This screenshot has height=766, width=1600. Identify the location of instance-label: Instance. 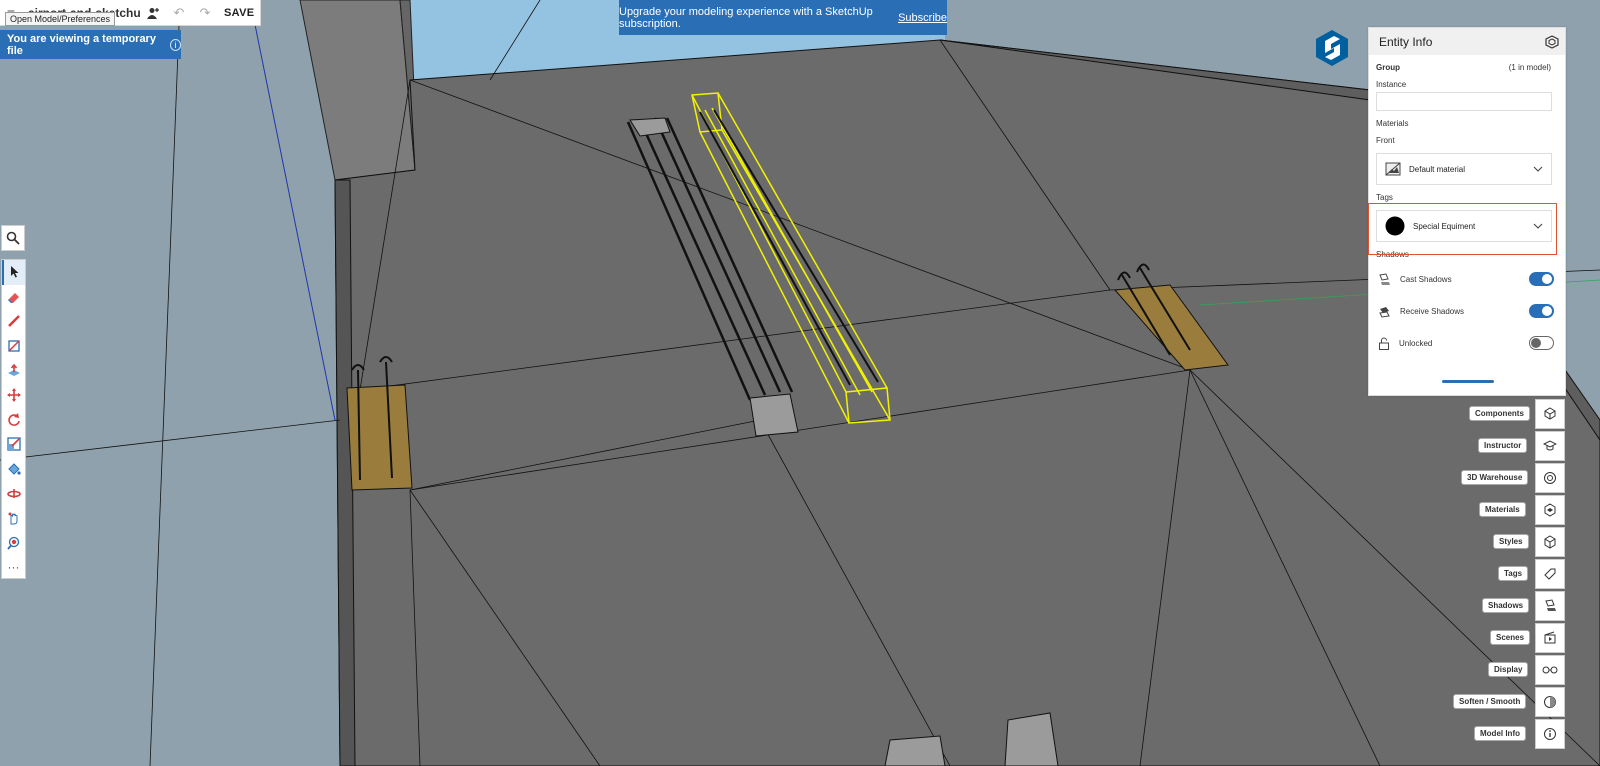
(1391, 84).